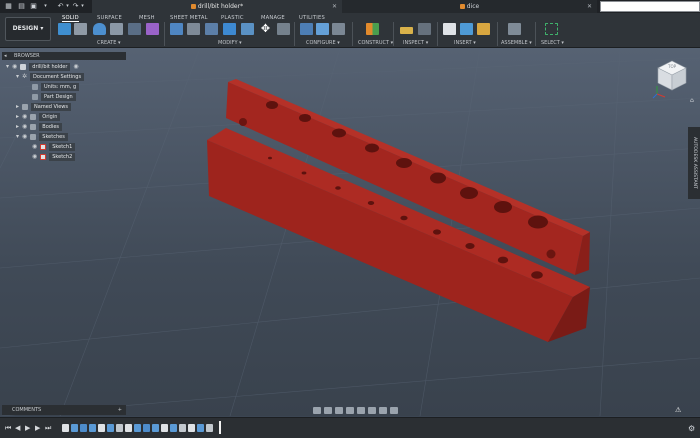 The height and width of the screenshot is (438, 700). I want to click on tree-item-named-views: ▸ Named Views, so click(43, 106).